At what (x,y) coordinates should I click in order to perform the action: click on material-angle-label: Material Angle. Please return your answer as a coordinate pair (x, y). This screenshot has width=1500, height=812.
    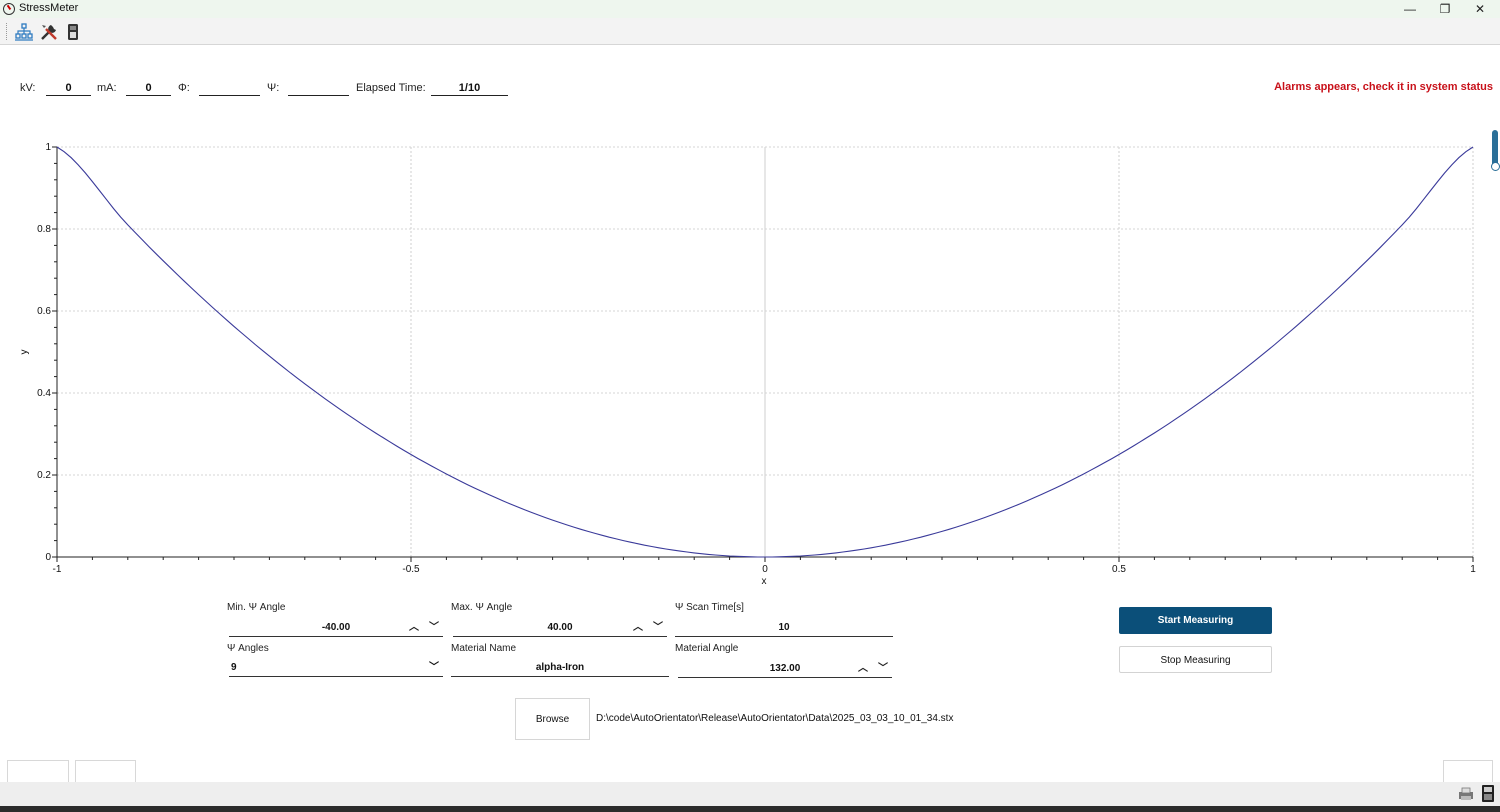
    Looking at the image, I should click on (707, 648).